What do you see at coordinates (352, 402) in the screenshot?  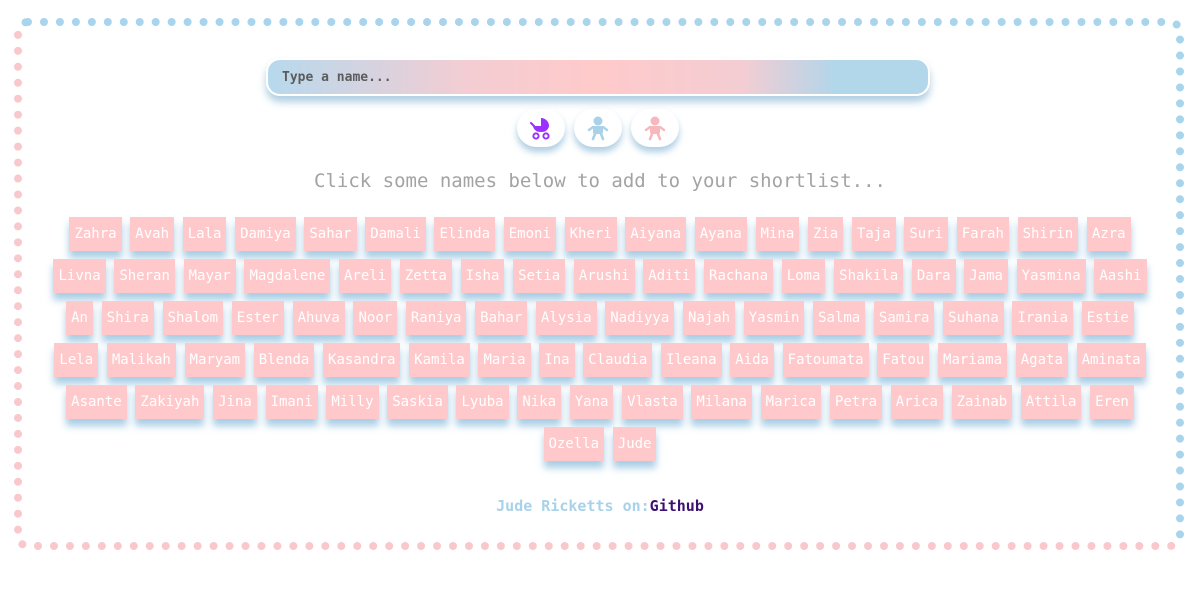 I see `name-chip: Milly` at bounding box center [352, 402].